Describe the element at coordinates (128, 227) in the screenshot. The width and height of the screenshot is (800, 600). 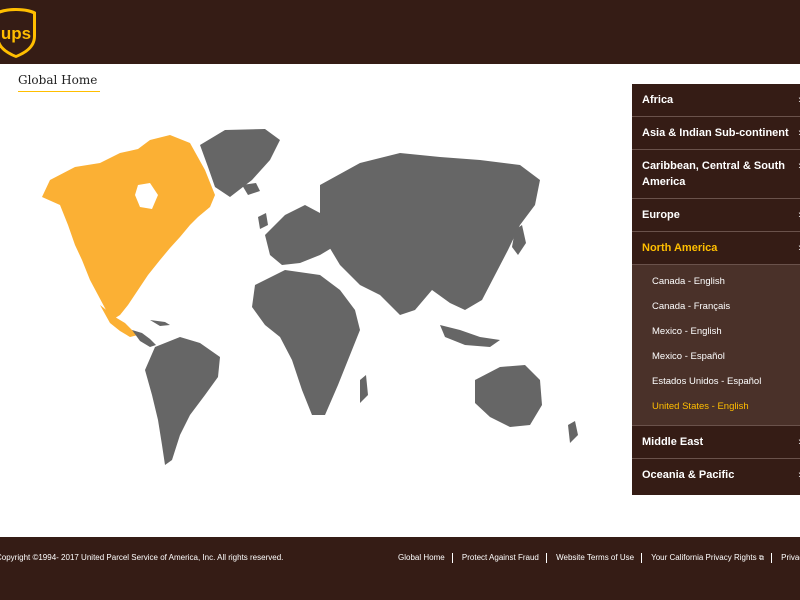
I see `north-america` at that location.